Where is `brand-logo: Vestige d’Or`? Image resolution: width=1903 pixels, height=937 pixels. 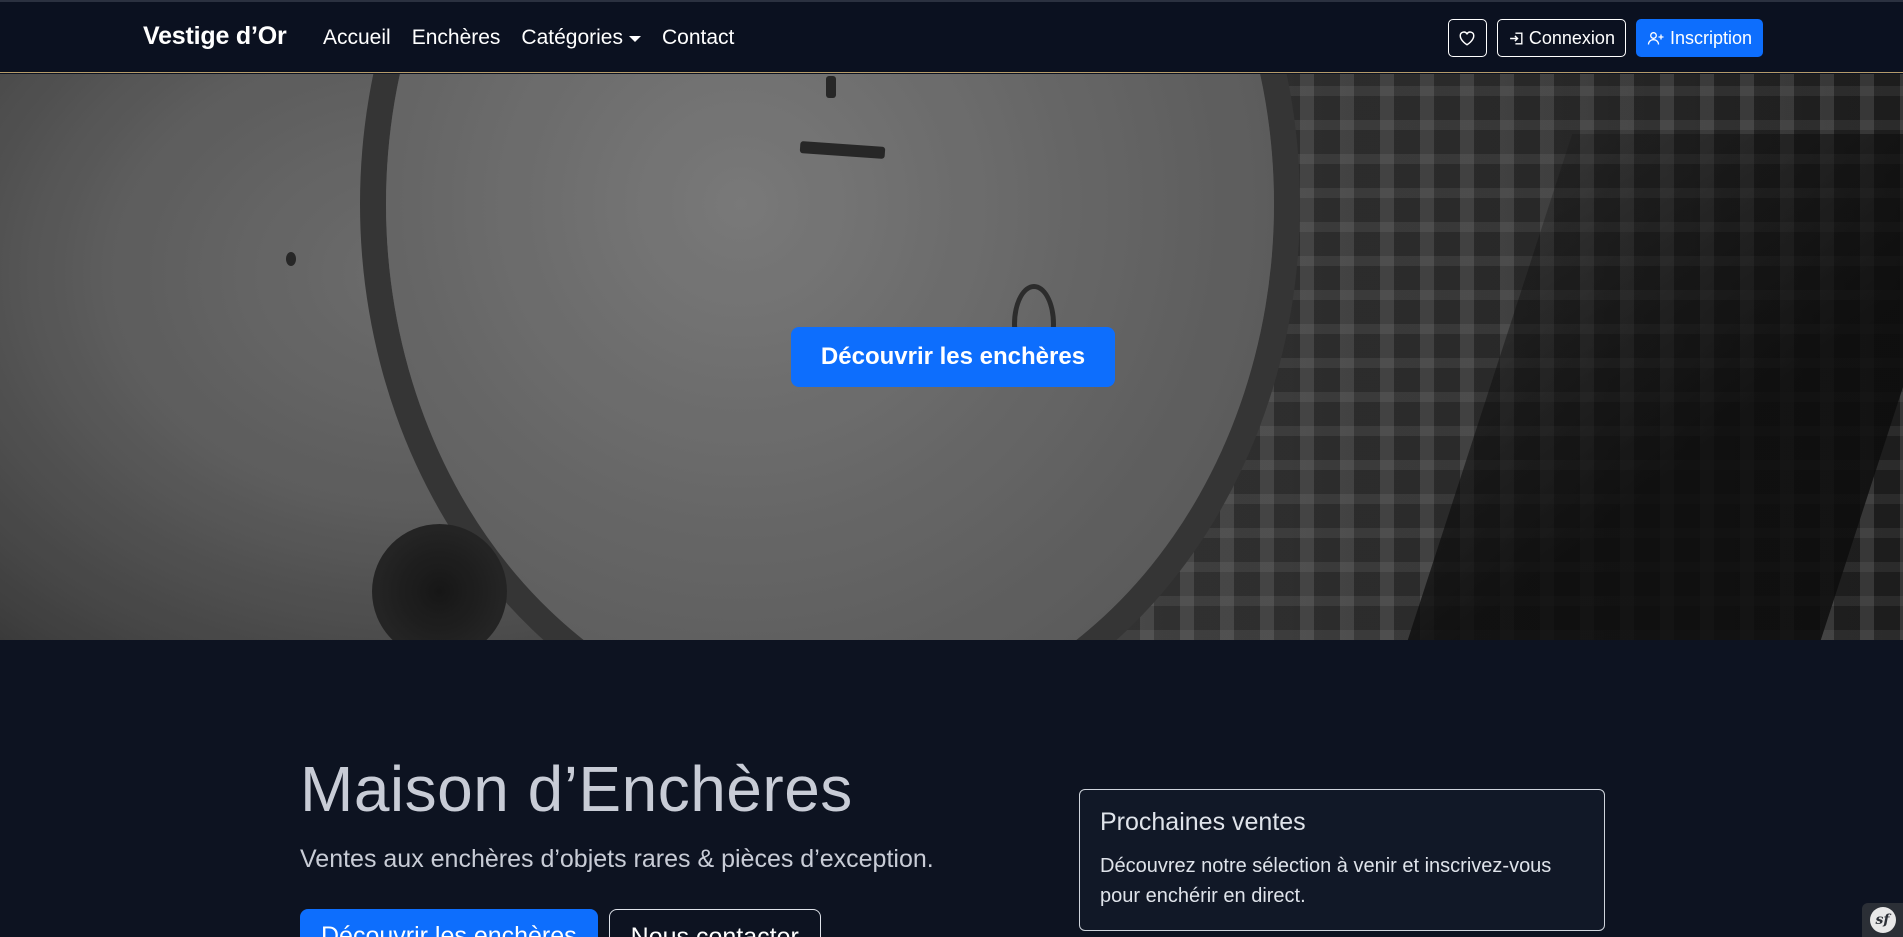
brand-logo: Vestige d’Or is located at coordinates (215, 36).